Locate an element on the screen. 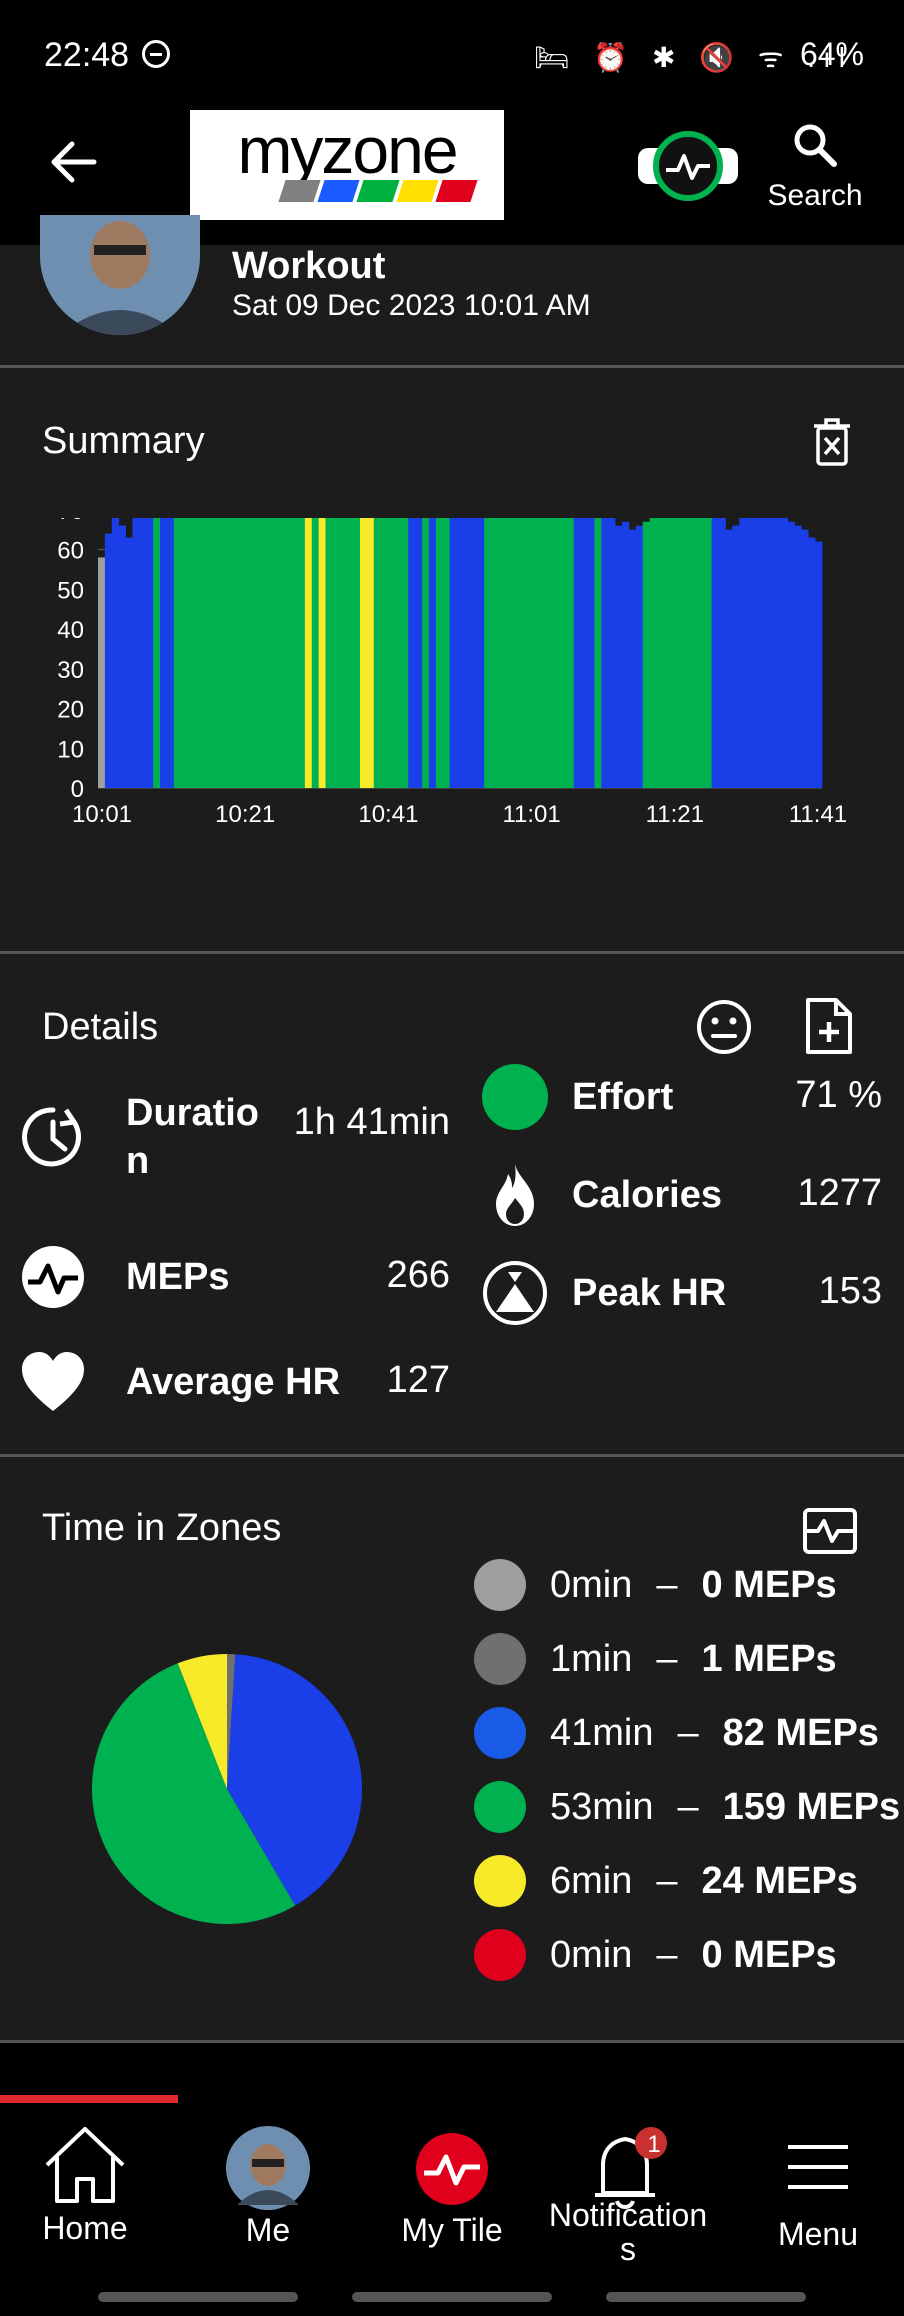  battery-level: 64% is located at coordinates (831, 54).